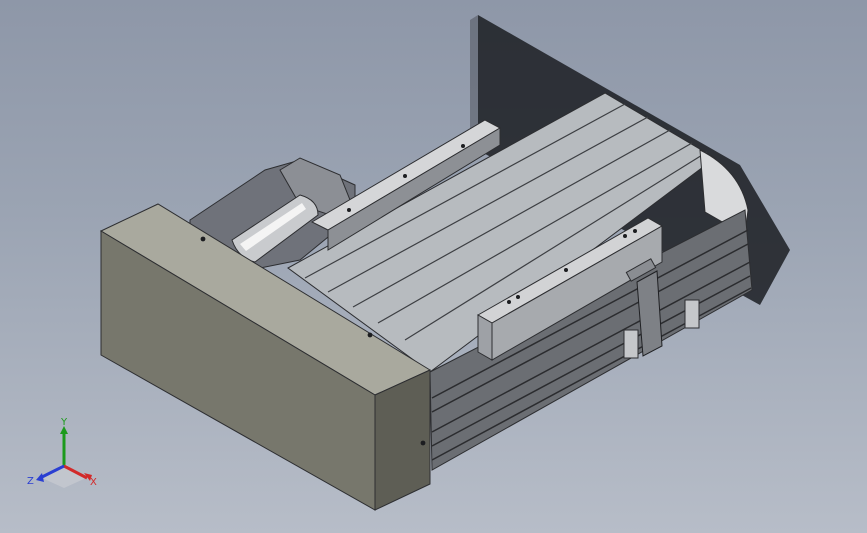  Describe the element at coordinates (402, 440) in the screenshot. I see `front-cover-side` at that location.